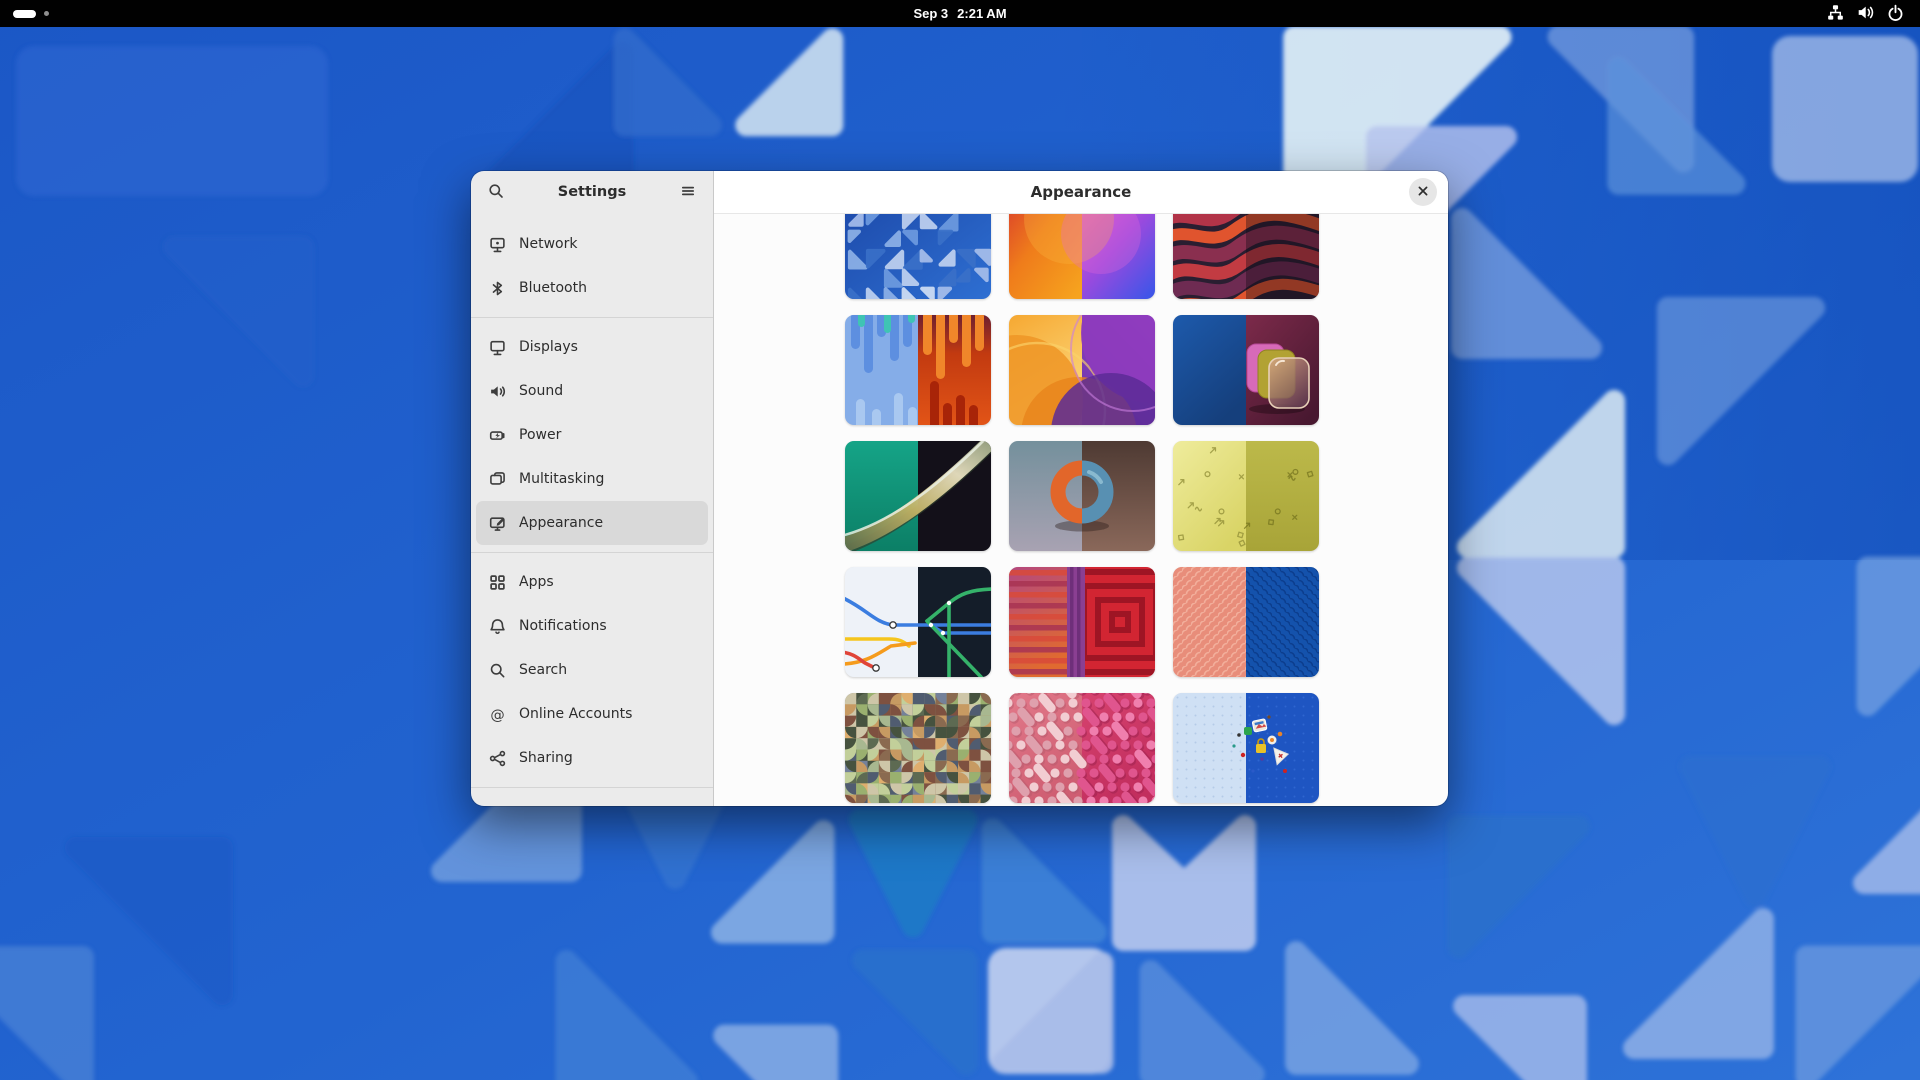  I want to click on wallpaper-thumbnail-emerald-ribbon, so click(918, 496).